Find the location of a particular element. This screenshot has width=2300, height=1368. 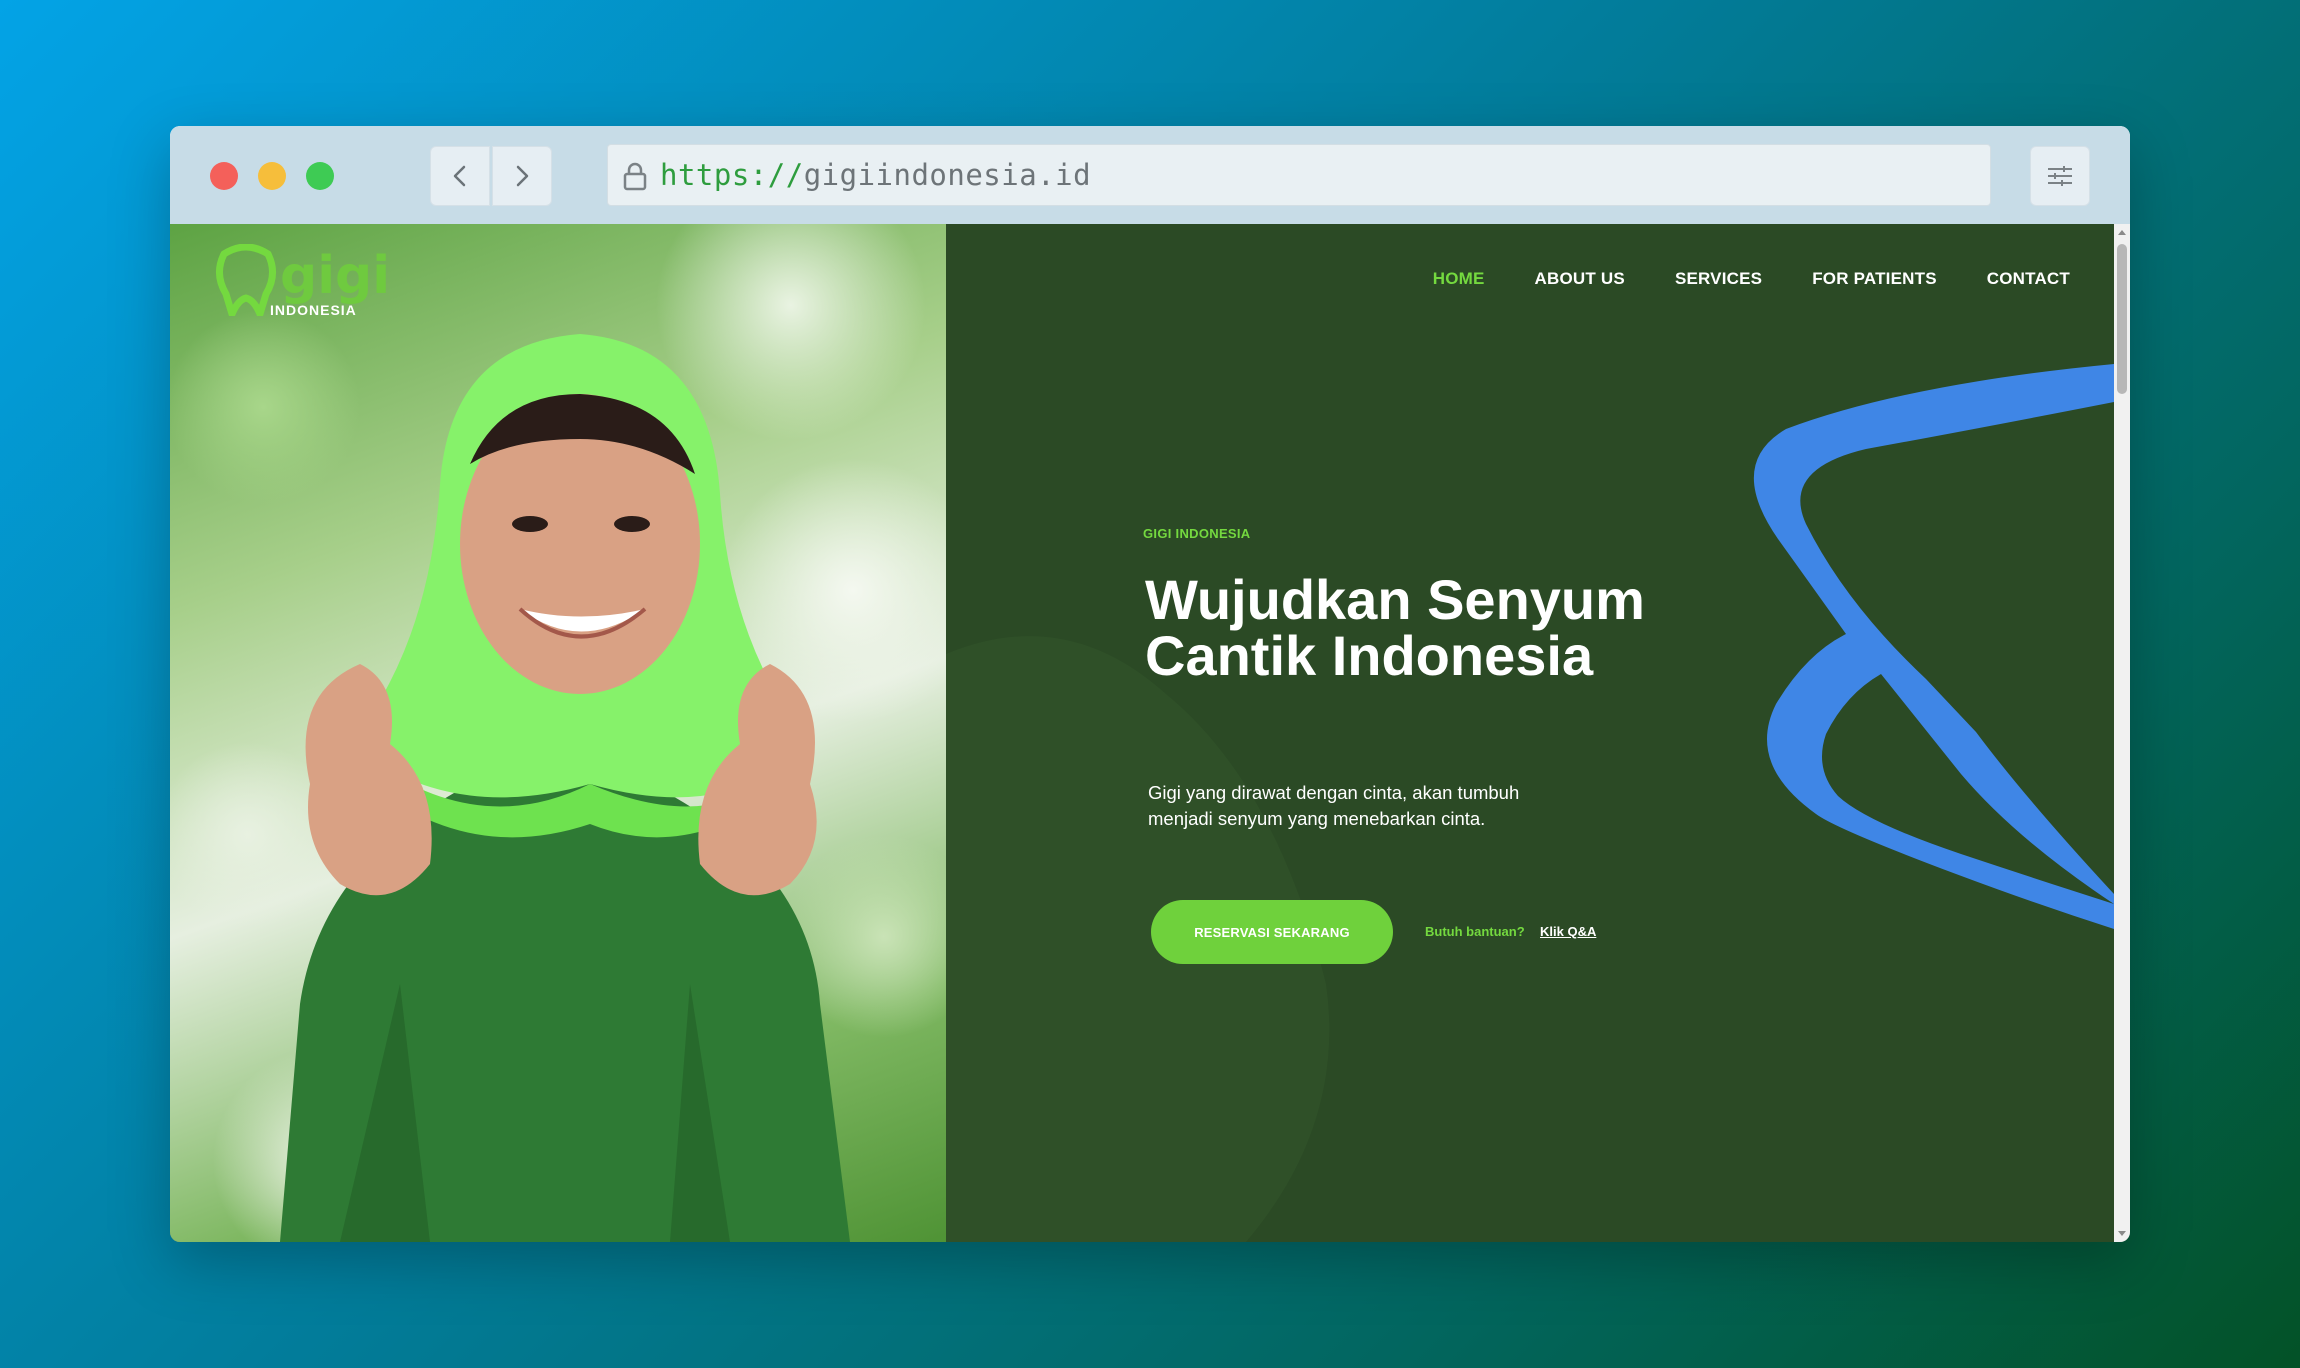

sliders-icon is located at coordinates (2060, 176).